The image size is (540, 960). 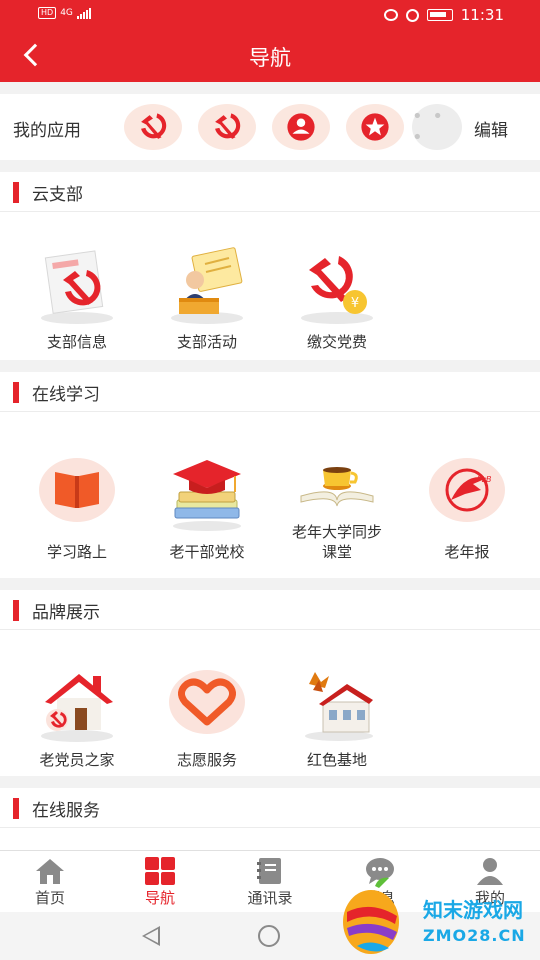 What do you see at coordinates (77, 704) in the screenshot?
I see `house-emblem-icon` at bounding box center [77, 704].